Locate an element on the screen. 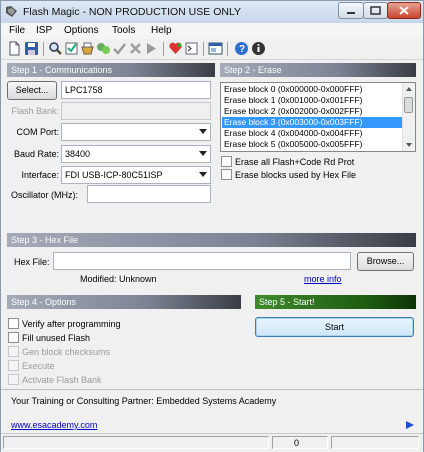 Image resolution: width=424 pixels, height=452 pixels. help-icon: ? is located at coordinates (241, 48).